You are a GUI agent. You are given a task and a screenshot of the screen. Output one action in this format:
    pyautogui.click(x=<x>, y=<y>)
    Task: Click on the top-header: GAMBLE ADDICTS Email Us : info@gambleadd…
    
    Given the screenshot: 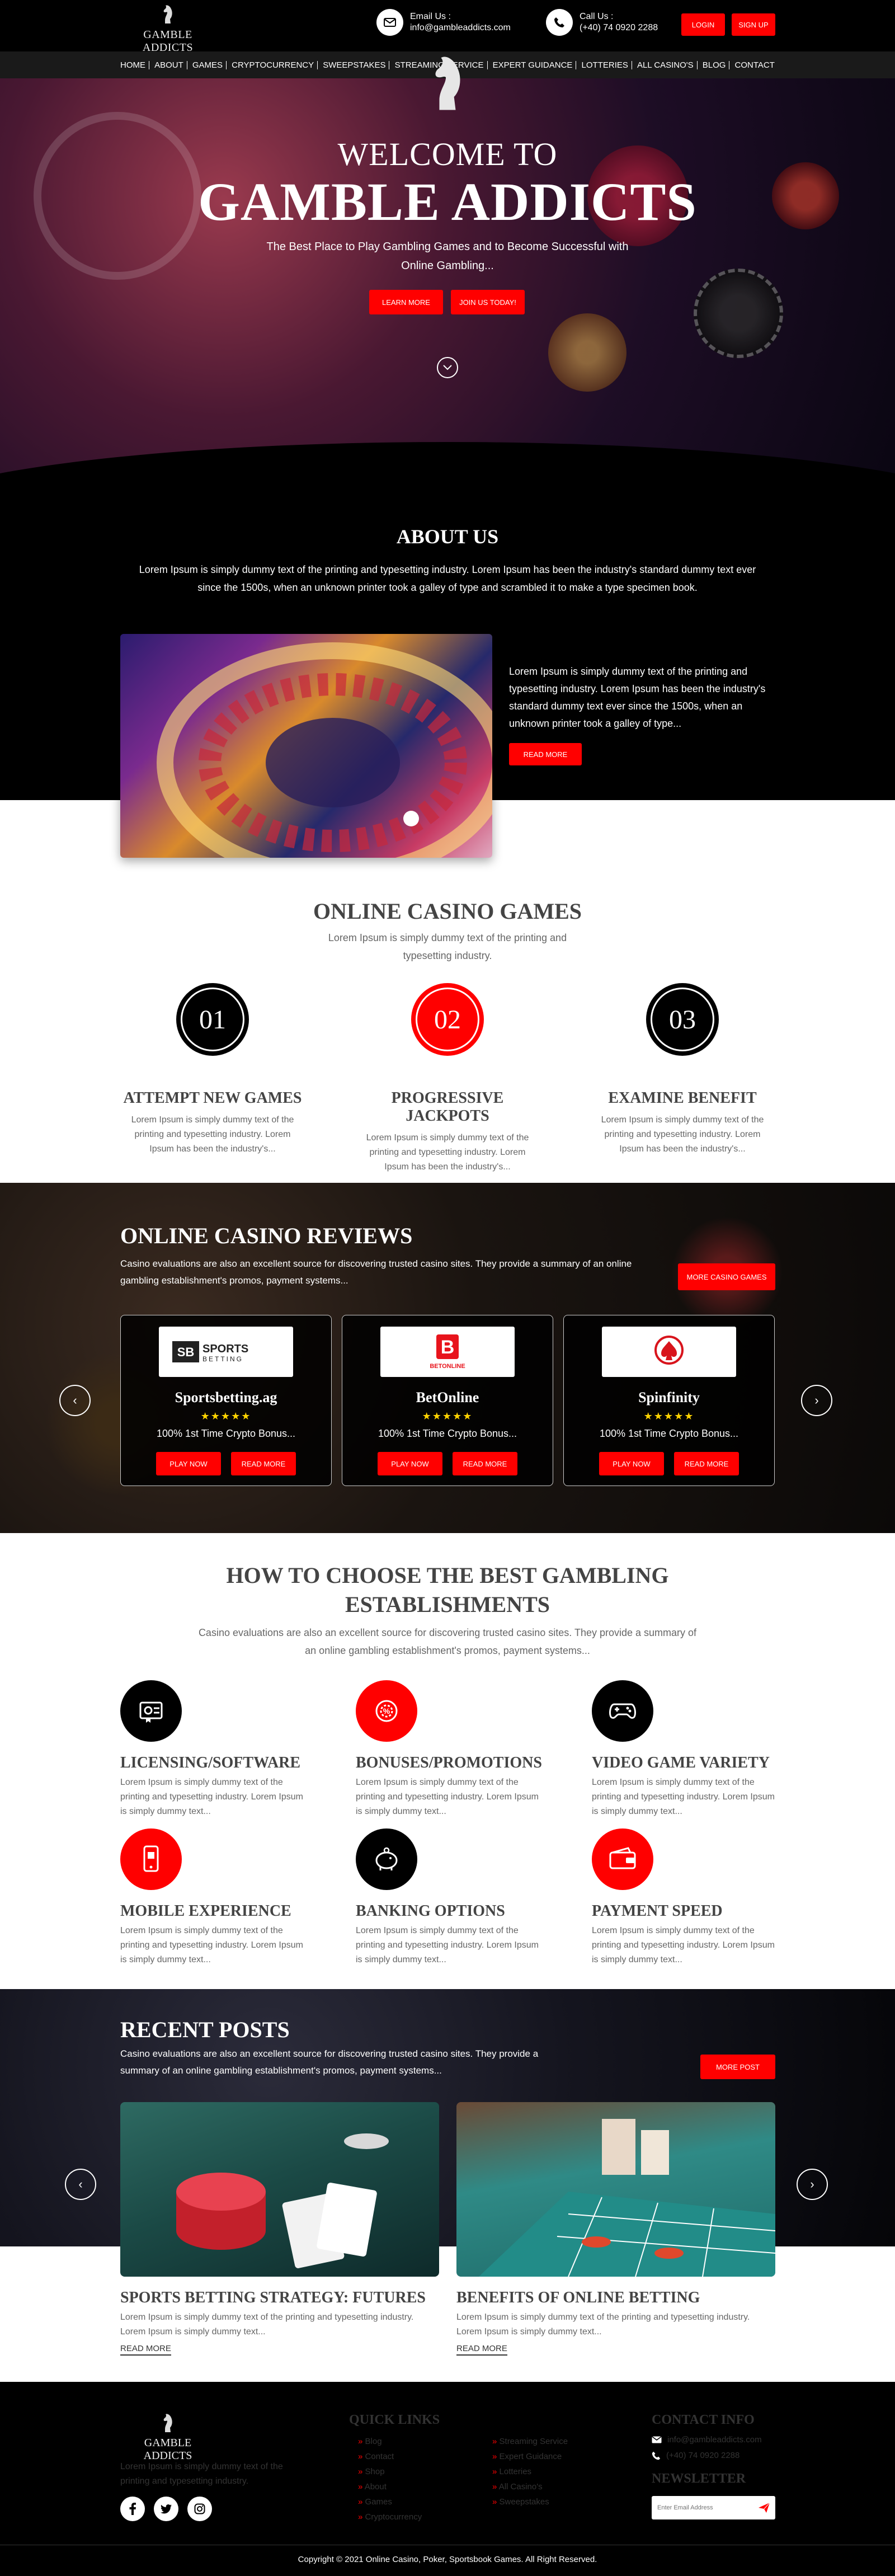 What is the action you would take?
    pyautogui.click(x=447, y=27)
    